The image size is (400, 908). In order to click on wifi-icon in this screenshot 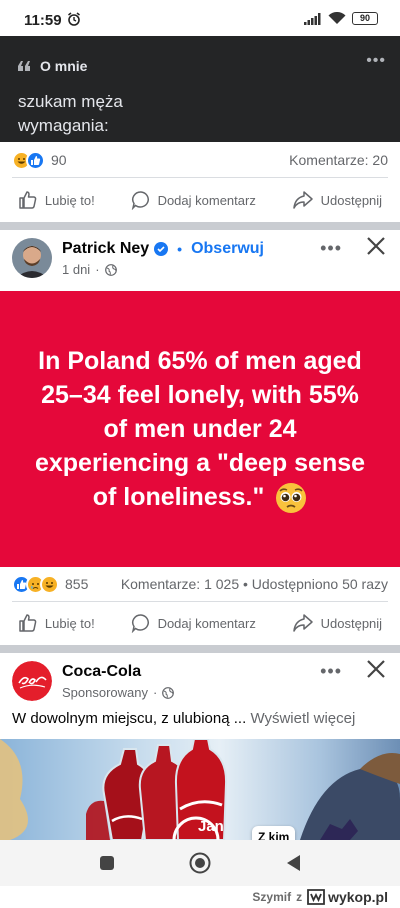, I will do `click(337, 18)`.